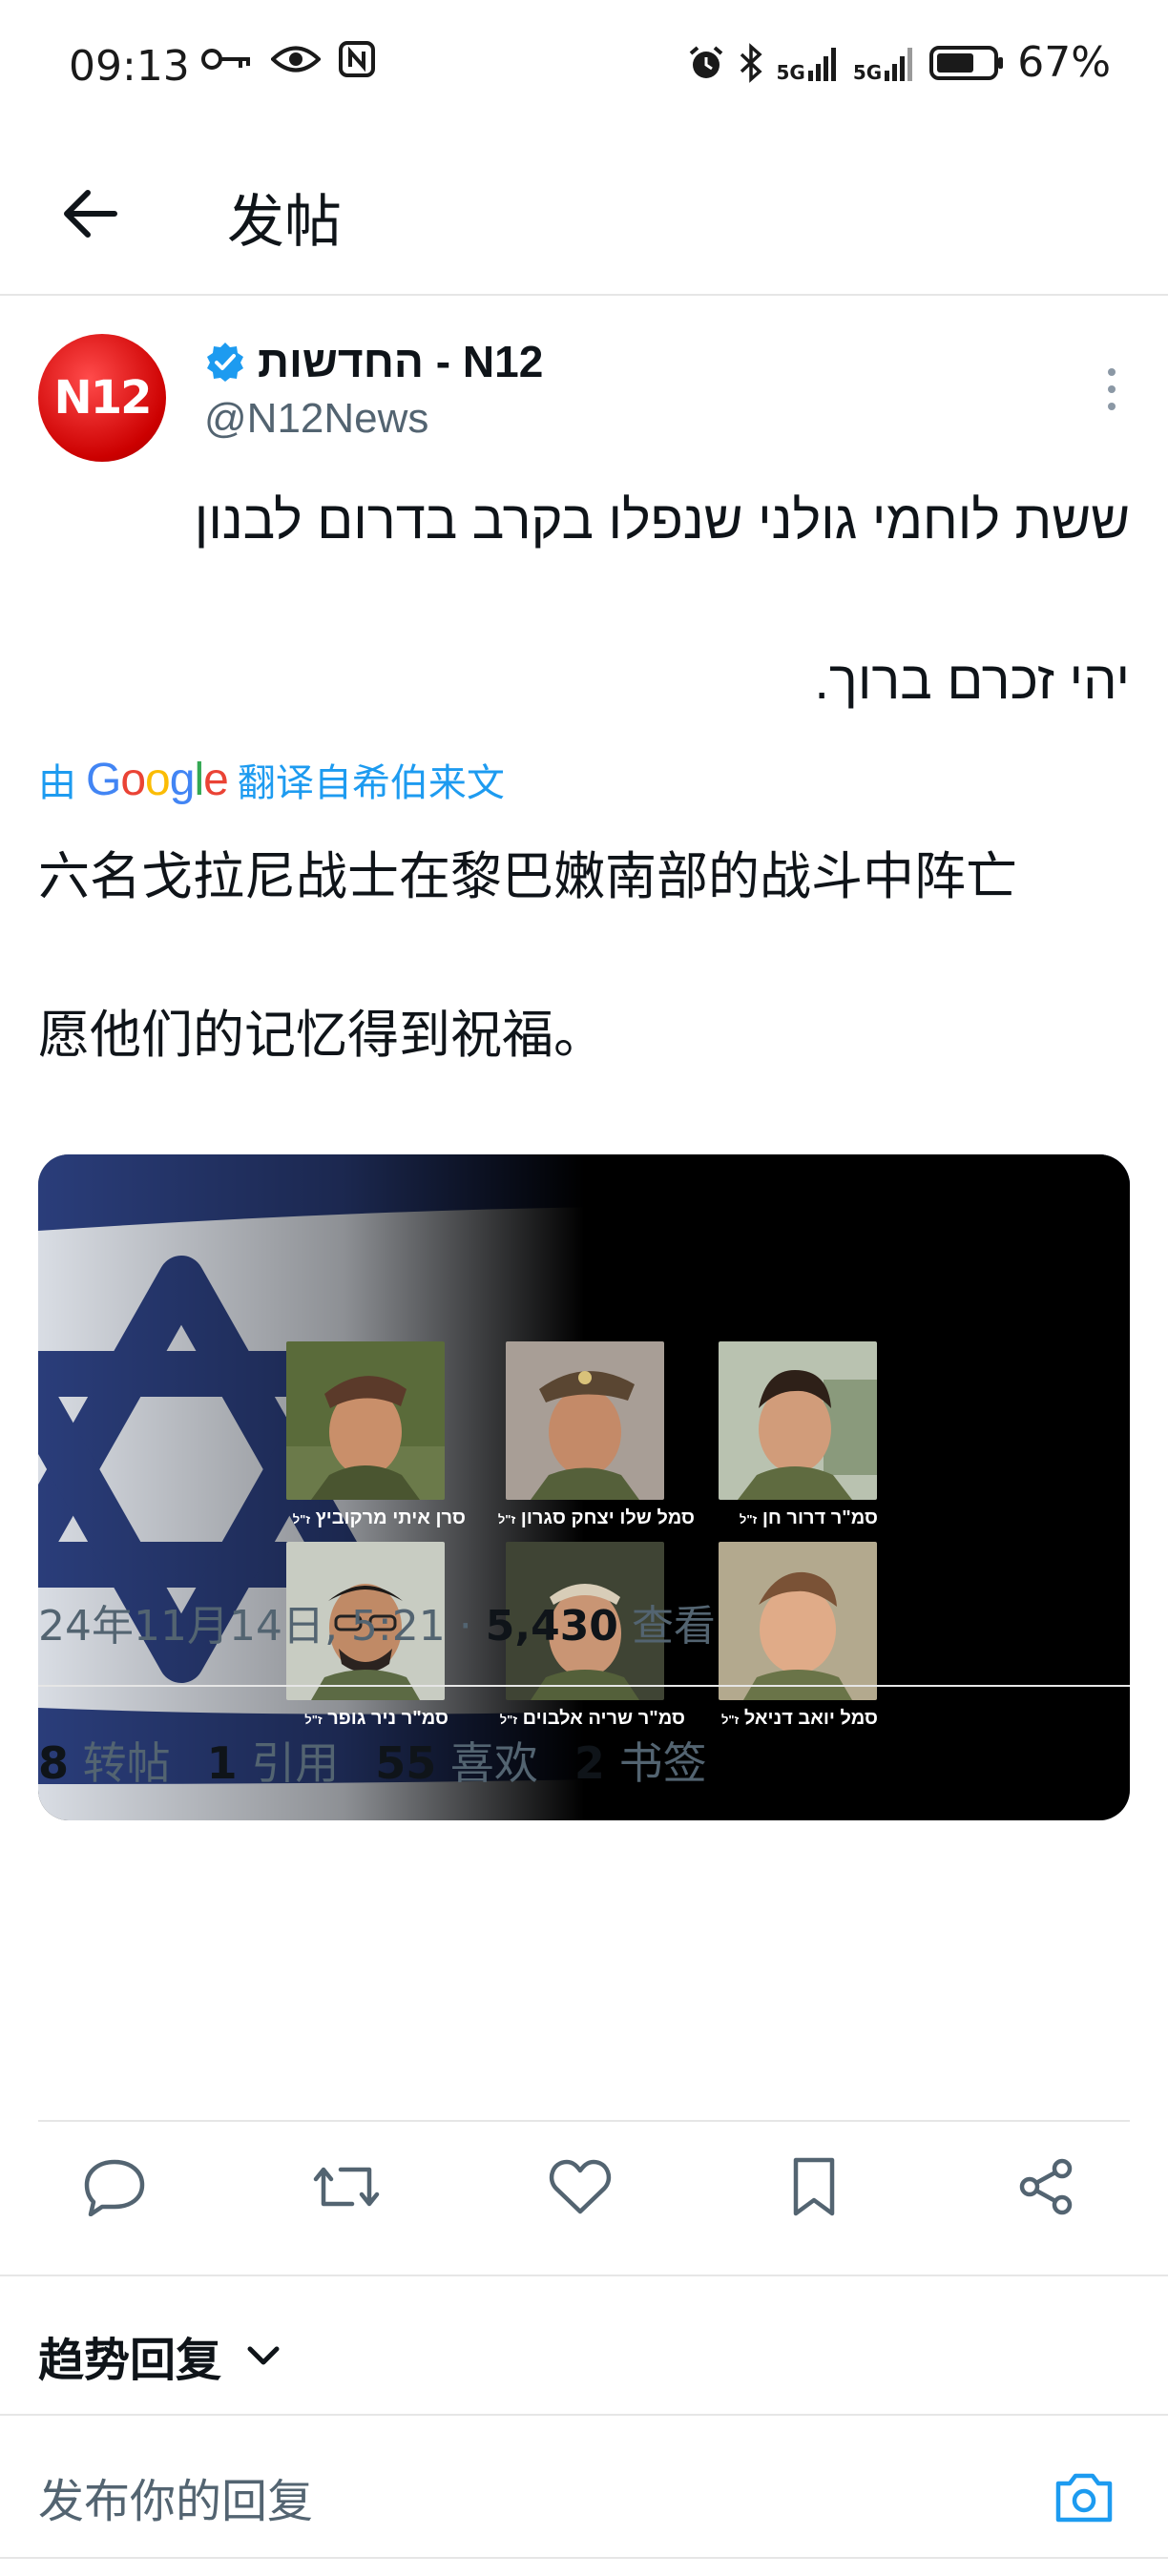 The image size is (1168, 2576). Describe the element at coordinates (222, 1763) in the screenshot. I see `stat-count: 1` at that location.